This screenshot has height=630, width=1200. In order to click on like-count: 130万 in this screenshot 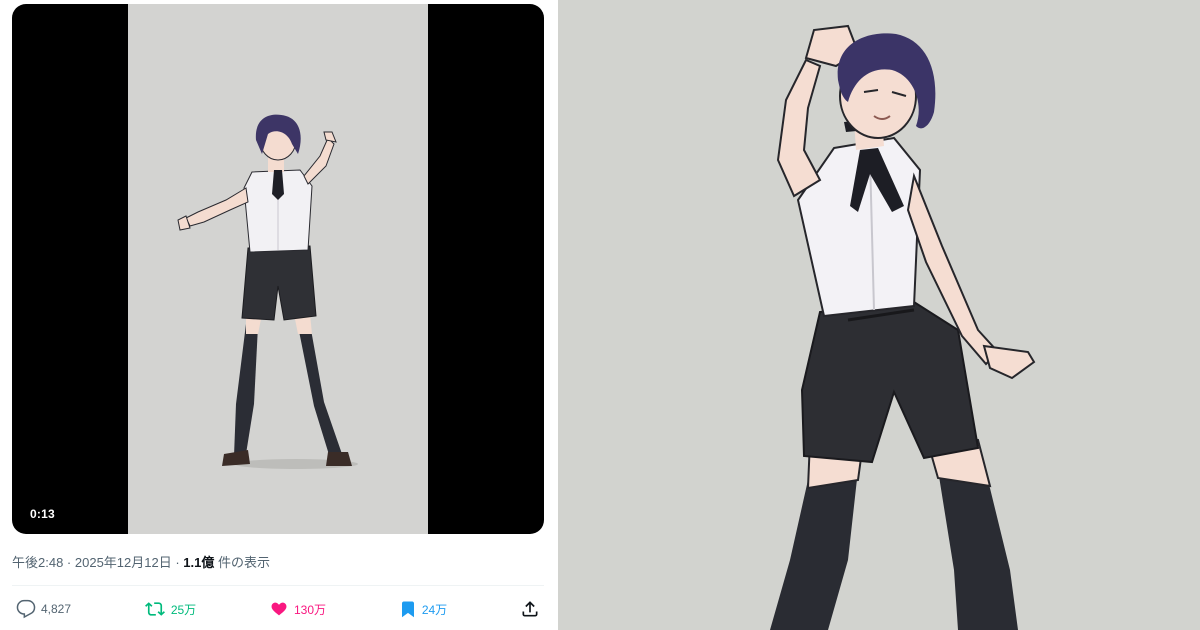, I will do `click(310, 609)`.